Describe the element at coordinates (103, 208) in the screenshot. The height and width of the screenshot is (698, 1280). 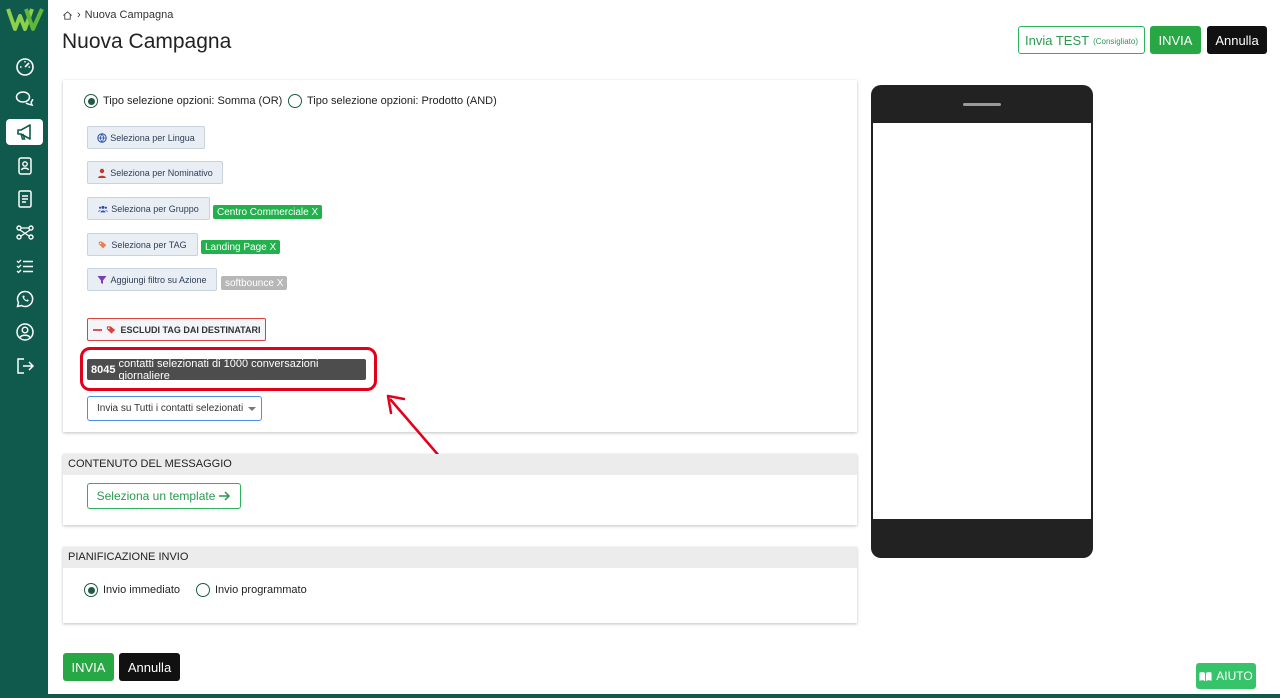
I see `users-icon` at that location.